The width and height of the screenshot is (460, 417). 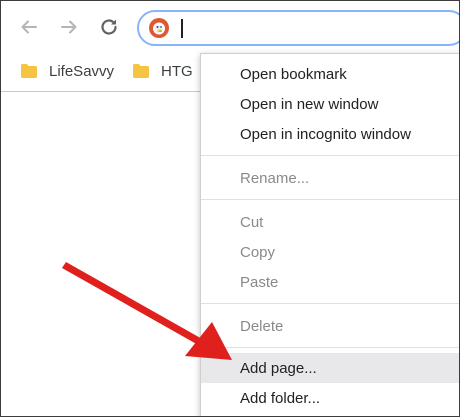 What do you see at coordinates (330, 282) in the screenshot?
I see `menu-item-paste: Paste` at bounding box center [330, 282].